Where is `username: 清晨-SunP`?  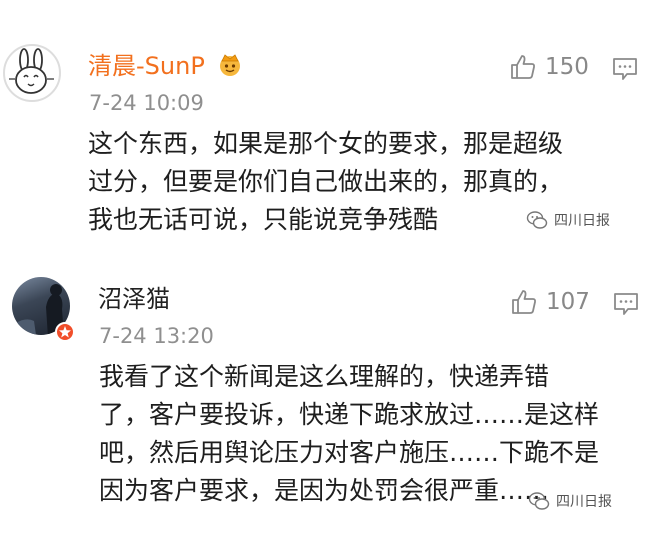 username: 清晨-SunP is located at coordinates (146, 66).